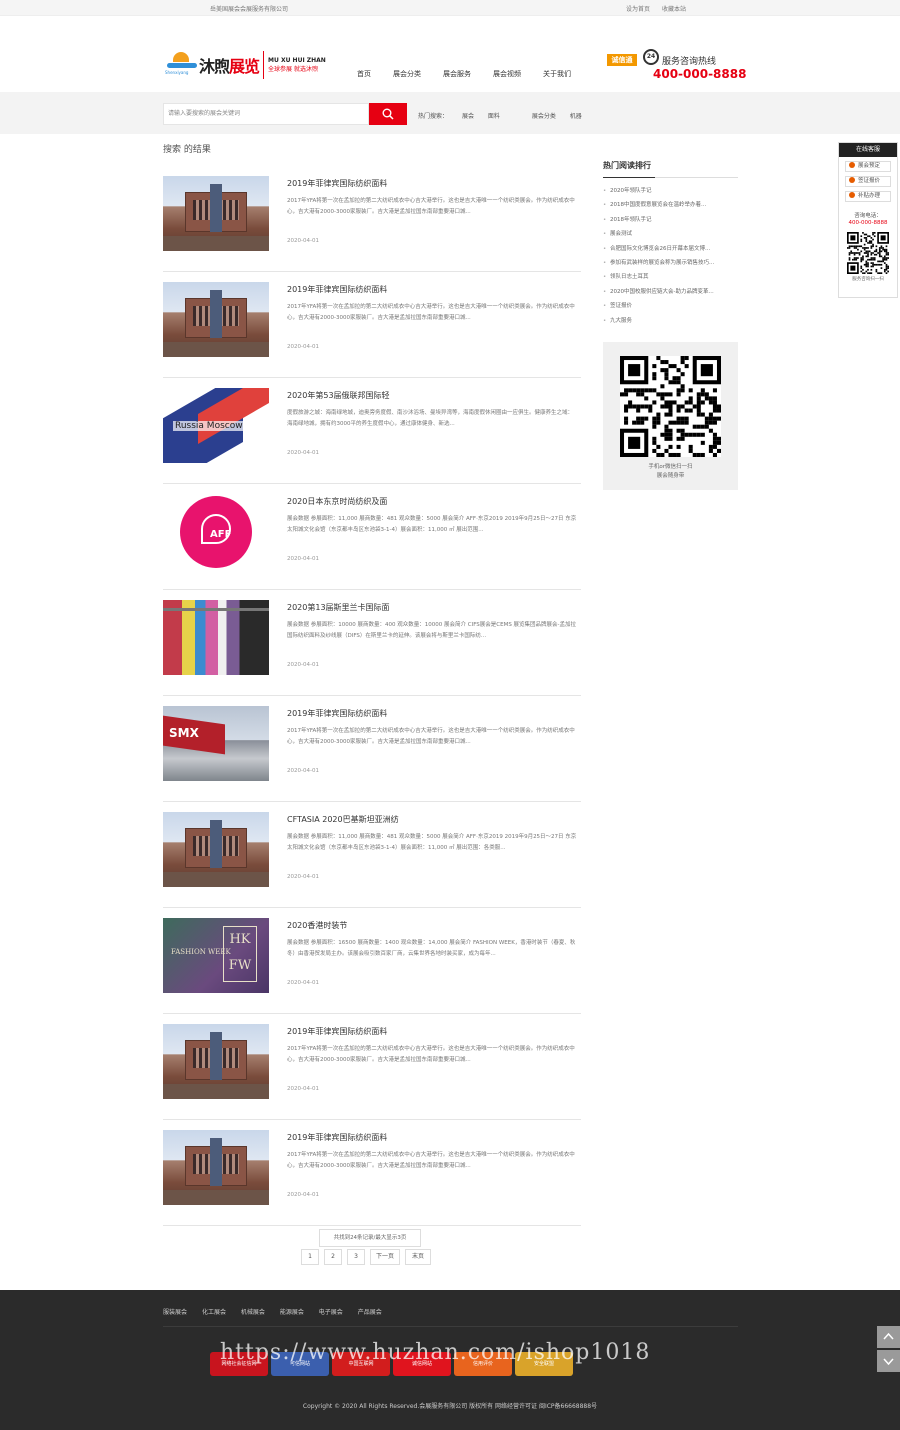 Image resolution: width=900 pixels, height=1430 pixels. I want to click on next-page-button: 下一页, so click(385, 1257).